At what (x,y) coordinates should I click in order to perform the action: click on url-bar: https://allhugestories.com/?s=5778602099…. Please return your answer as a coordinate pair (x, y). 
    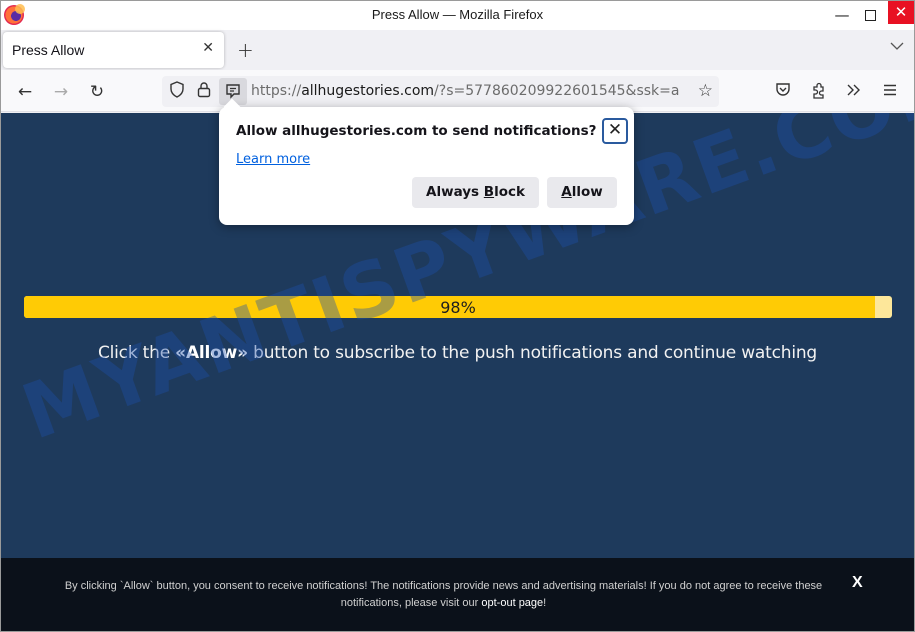
    Looking at the image, I should click on (440, 91).